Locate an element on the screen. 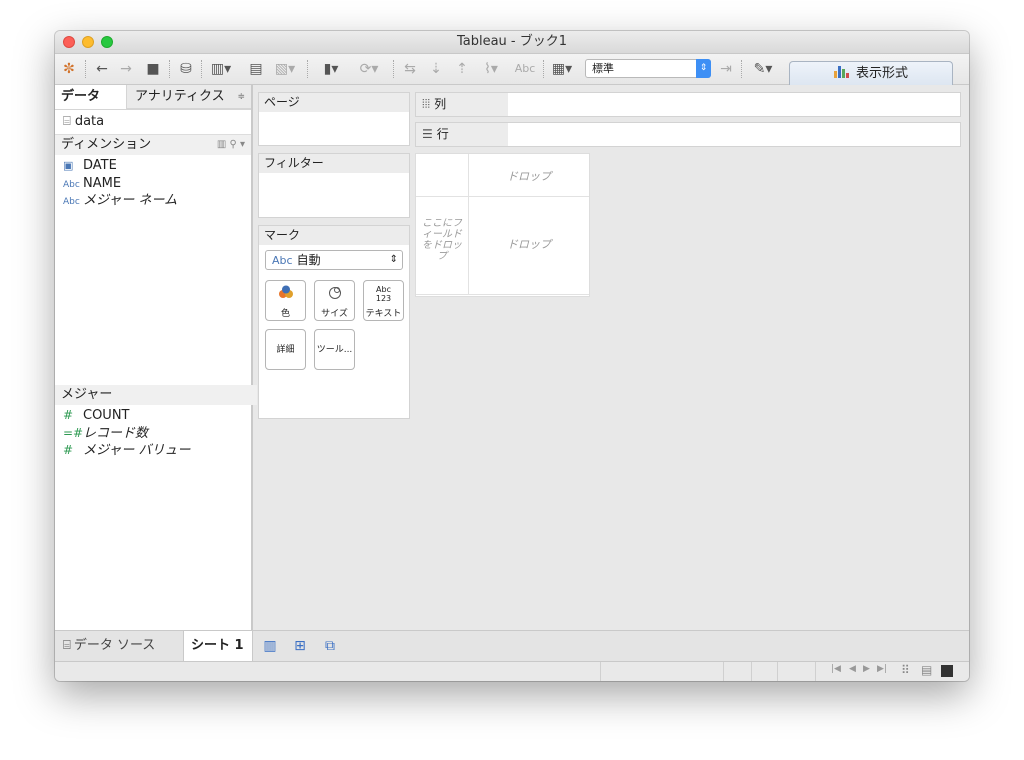 Image resolution: width=1024 pixels, height=760 pixels. field-record-count: =#レコード数 is located at coordinates (153, 434).